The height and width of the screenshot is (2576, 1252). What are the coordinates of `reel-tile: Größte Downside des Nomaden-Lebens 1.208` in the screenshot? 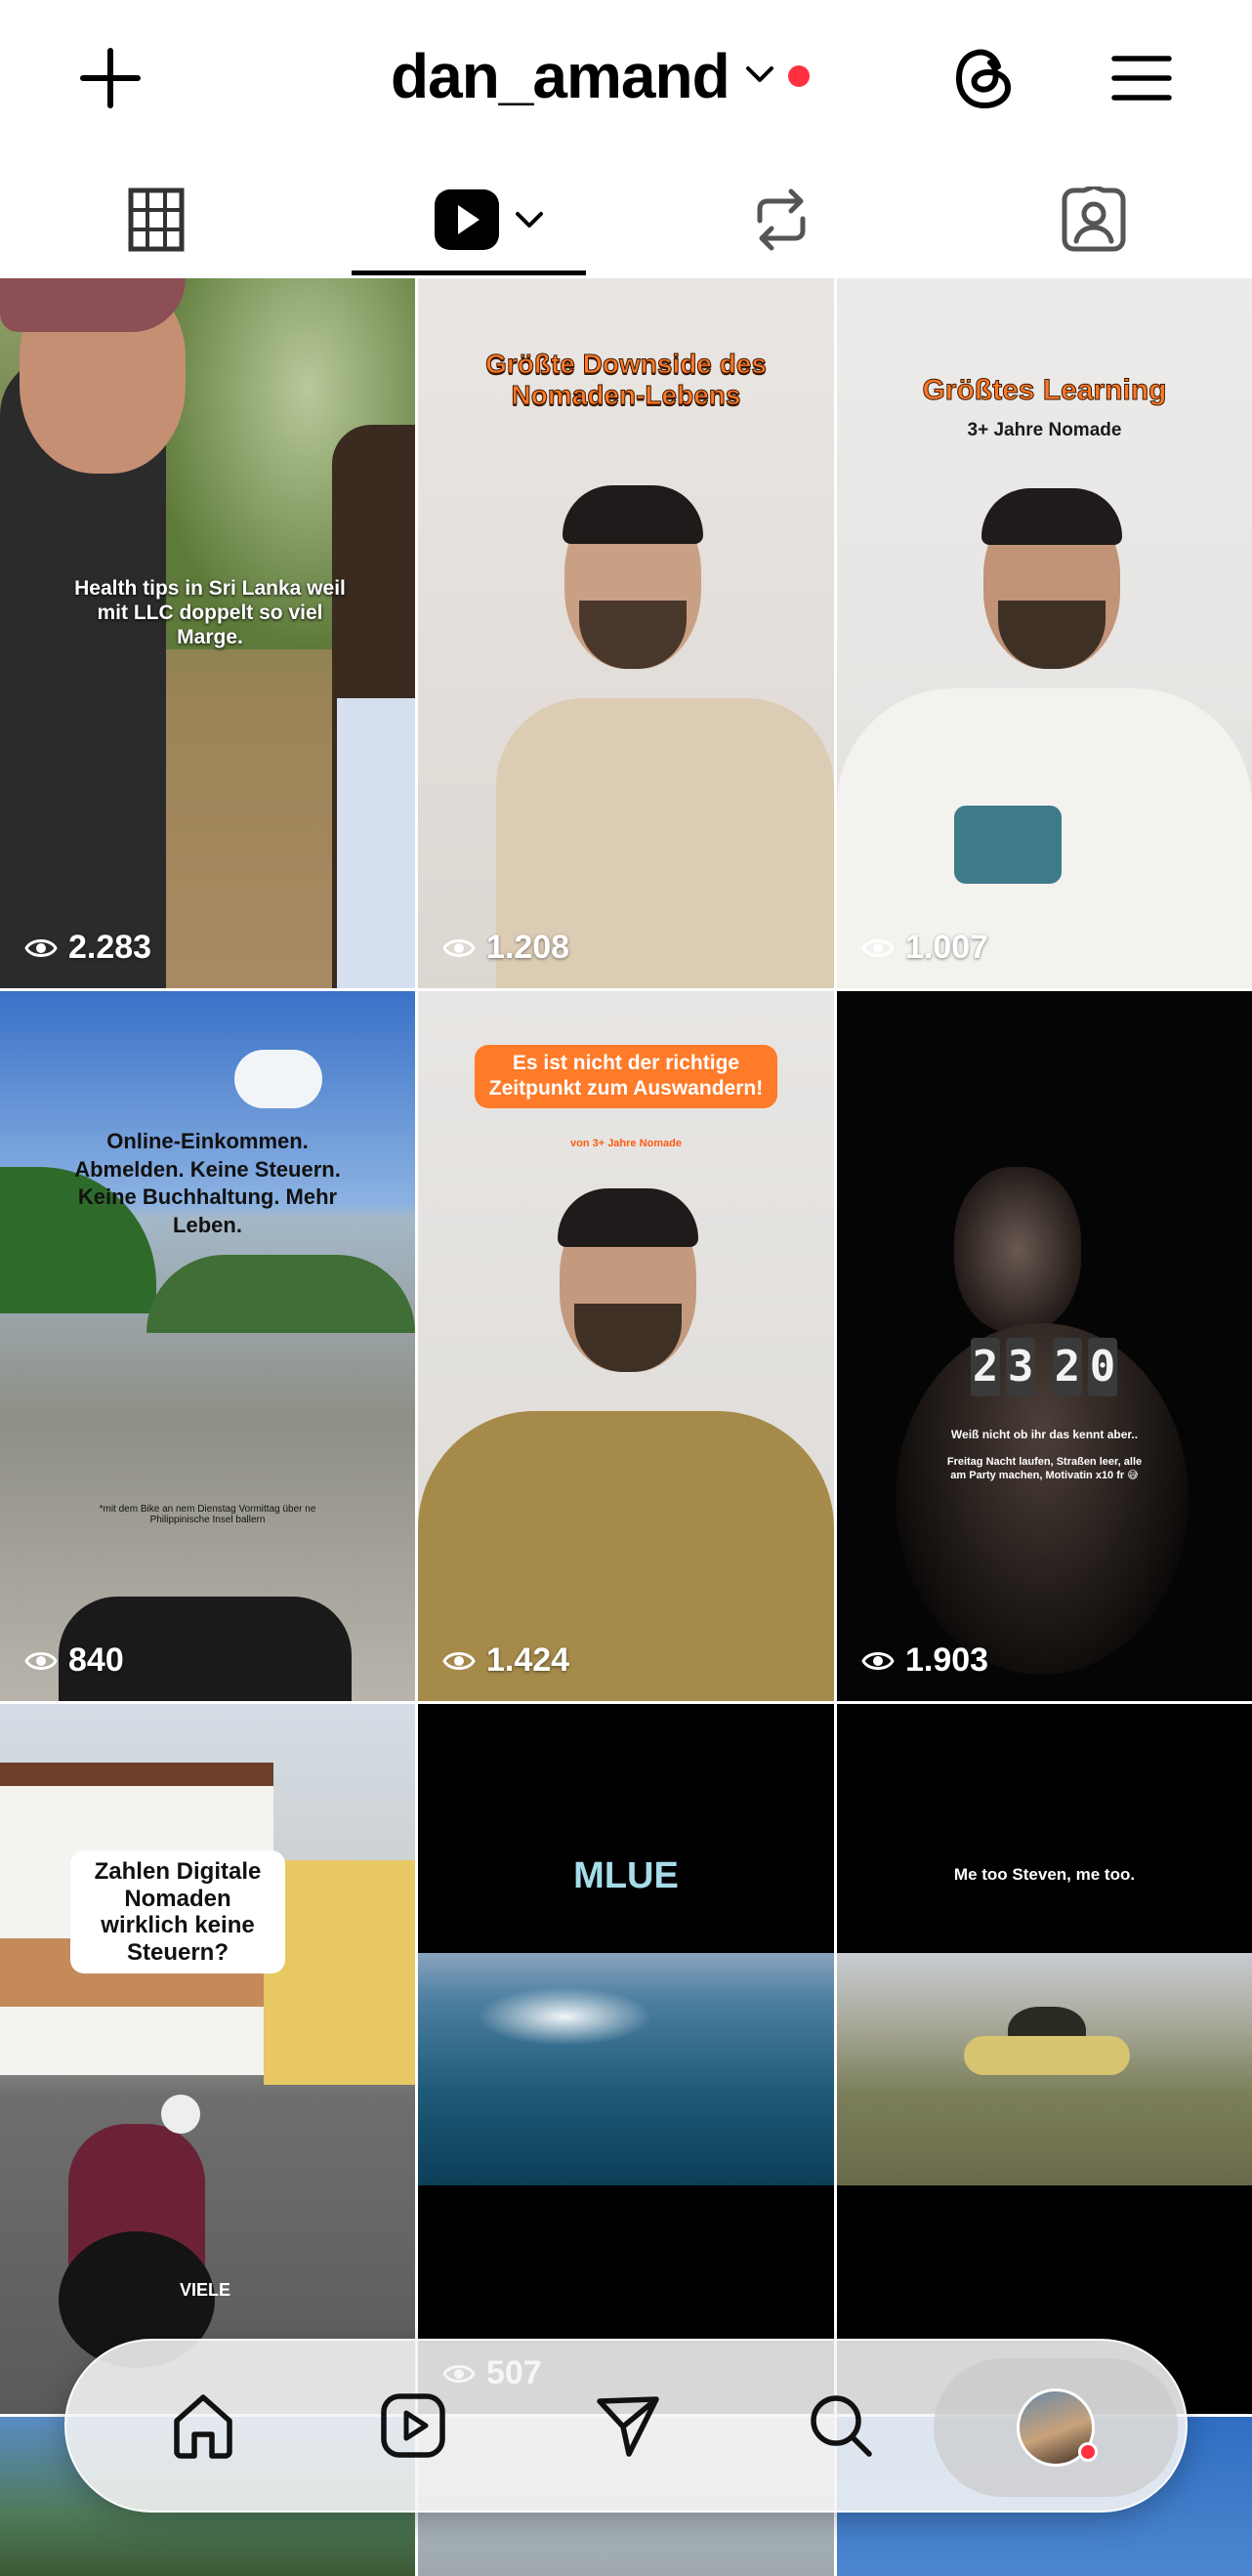 It's located at (626, 633).